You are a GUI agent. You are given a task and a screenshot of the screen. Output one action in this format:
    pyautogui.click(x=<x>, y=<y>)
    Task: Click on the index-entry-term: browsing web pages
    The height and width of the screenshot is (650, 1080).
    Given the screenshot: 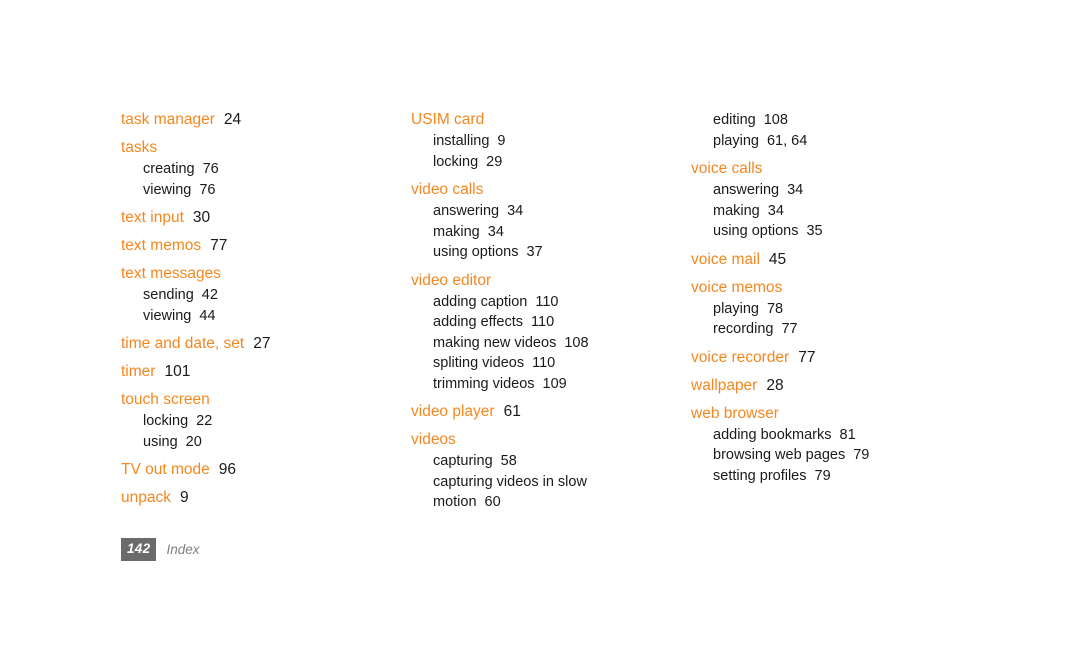 What is the action you would take?
    pyautogui.click(x=779, y=455)
    